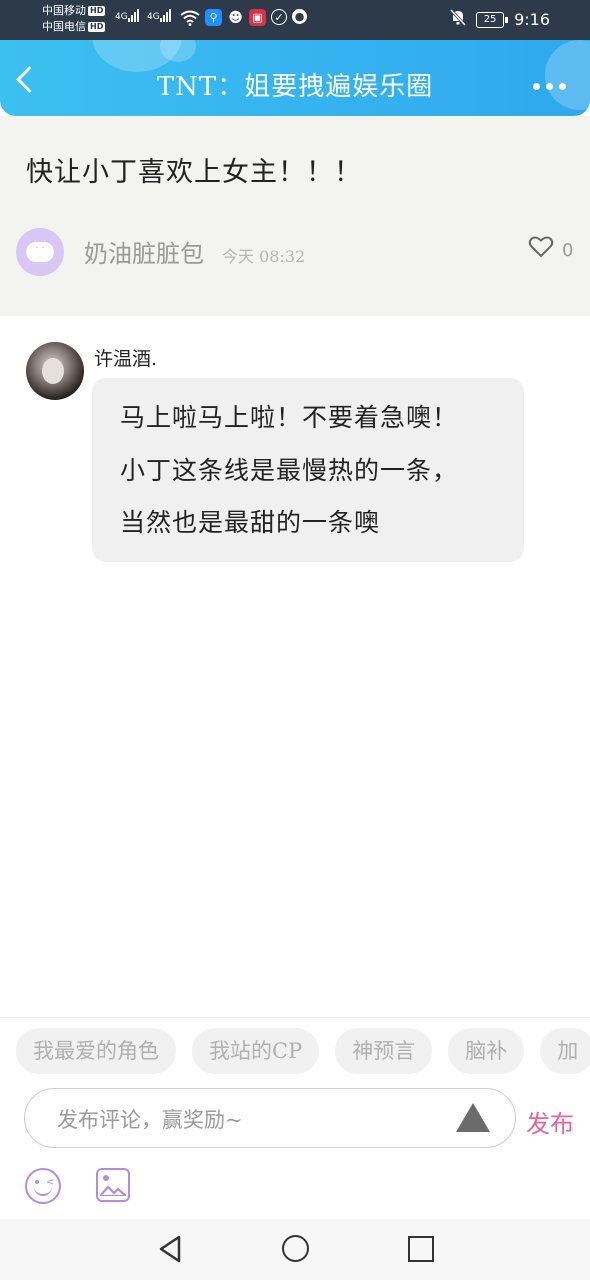  What do you see at coordinates (492, 19) in the screenshot?
I see `battery-icon: 25` at bounding box center [492, 19].